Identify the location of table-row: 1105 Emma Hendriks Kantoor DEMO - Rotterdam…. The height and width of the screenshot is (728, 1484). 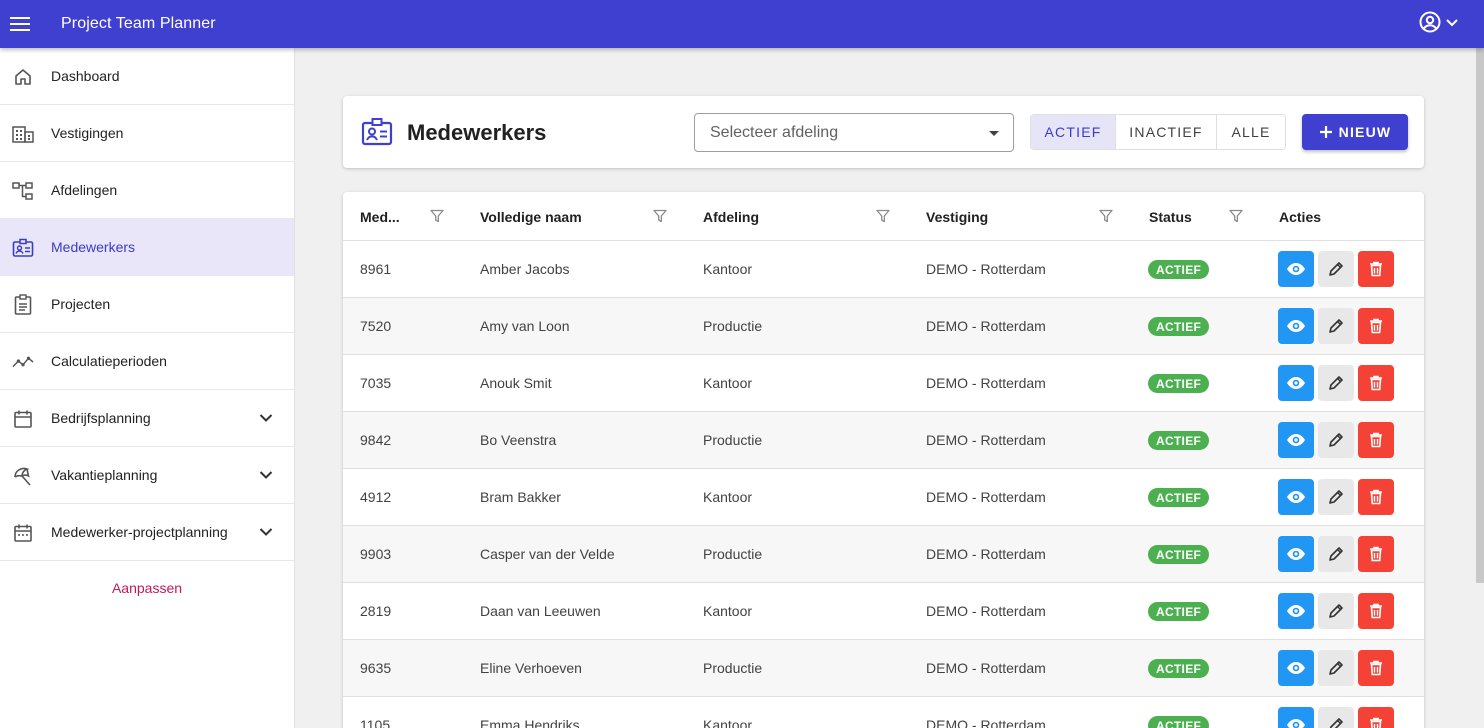
(883, 712).